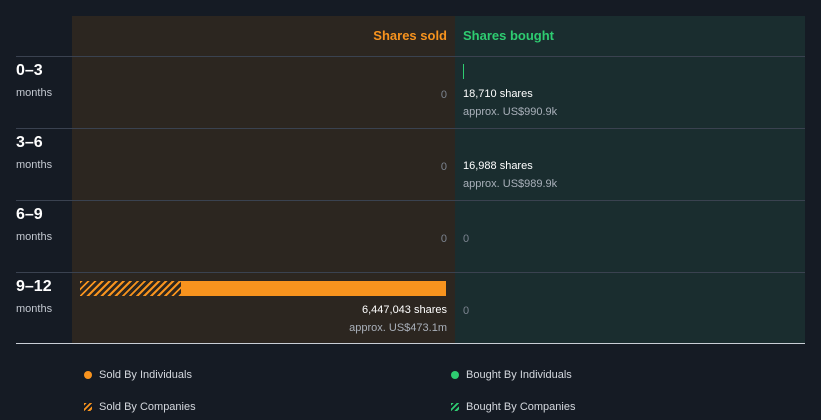  I want to click on sold-column-header: Shares sold, so click(410, 35).